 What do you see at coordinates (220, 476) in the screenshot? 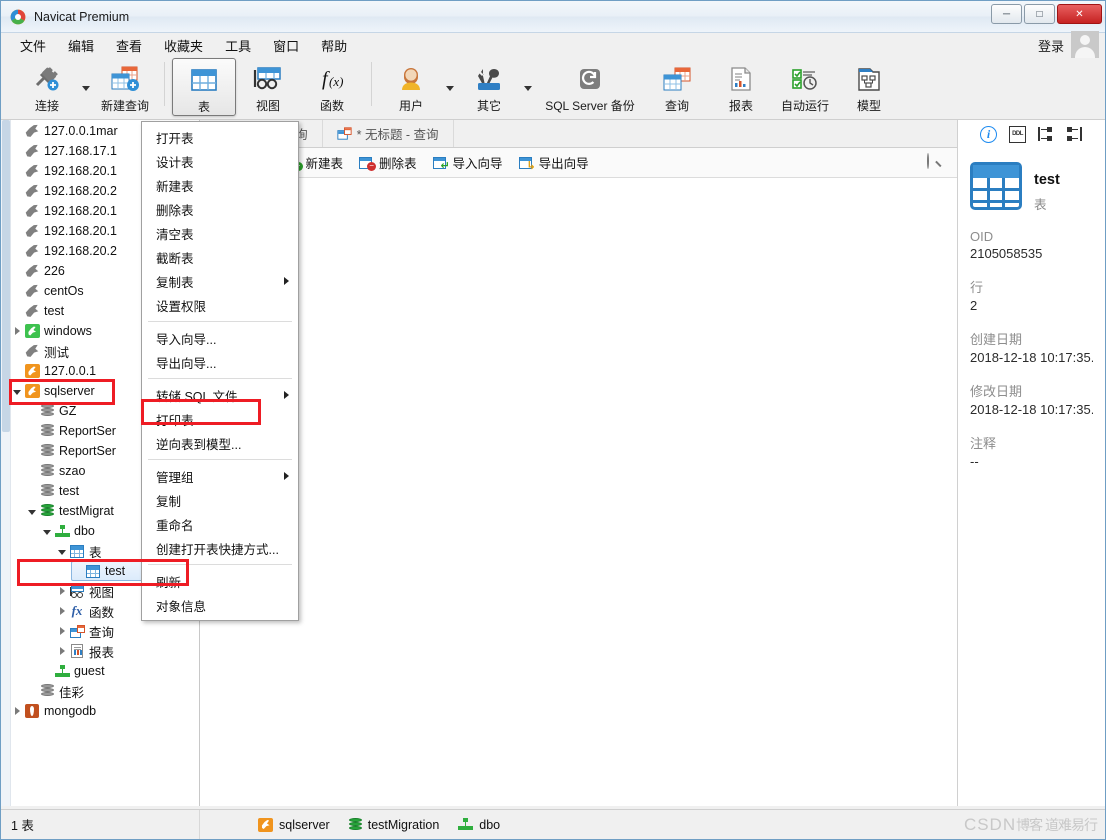
I see `context-menu-item: 管理组` at bounding box center [220, 476].